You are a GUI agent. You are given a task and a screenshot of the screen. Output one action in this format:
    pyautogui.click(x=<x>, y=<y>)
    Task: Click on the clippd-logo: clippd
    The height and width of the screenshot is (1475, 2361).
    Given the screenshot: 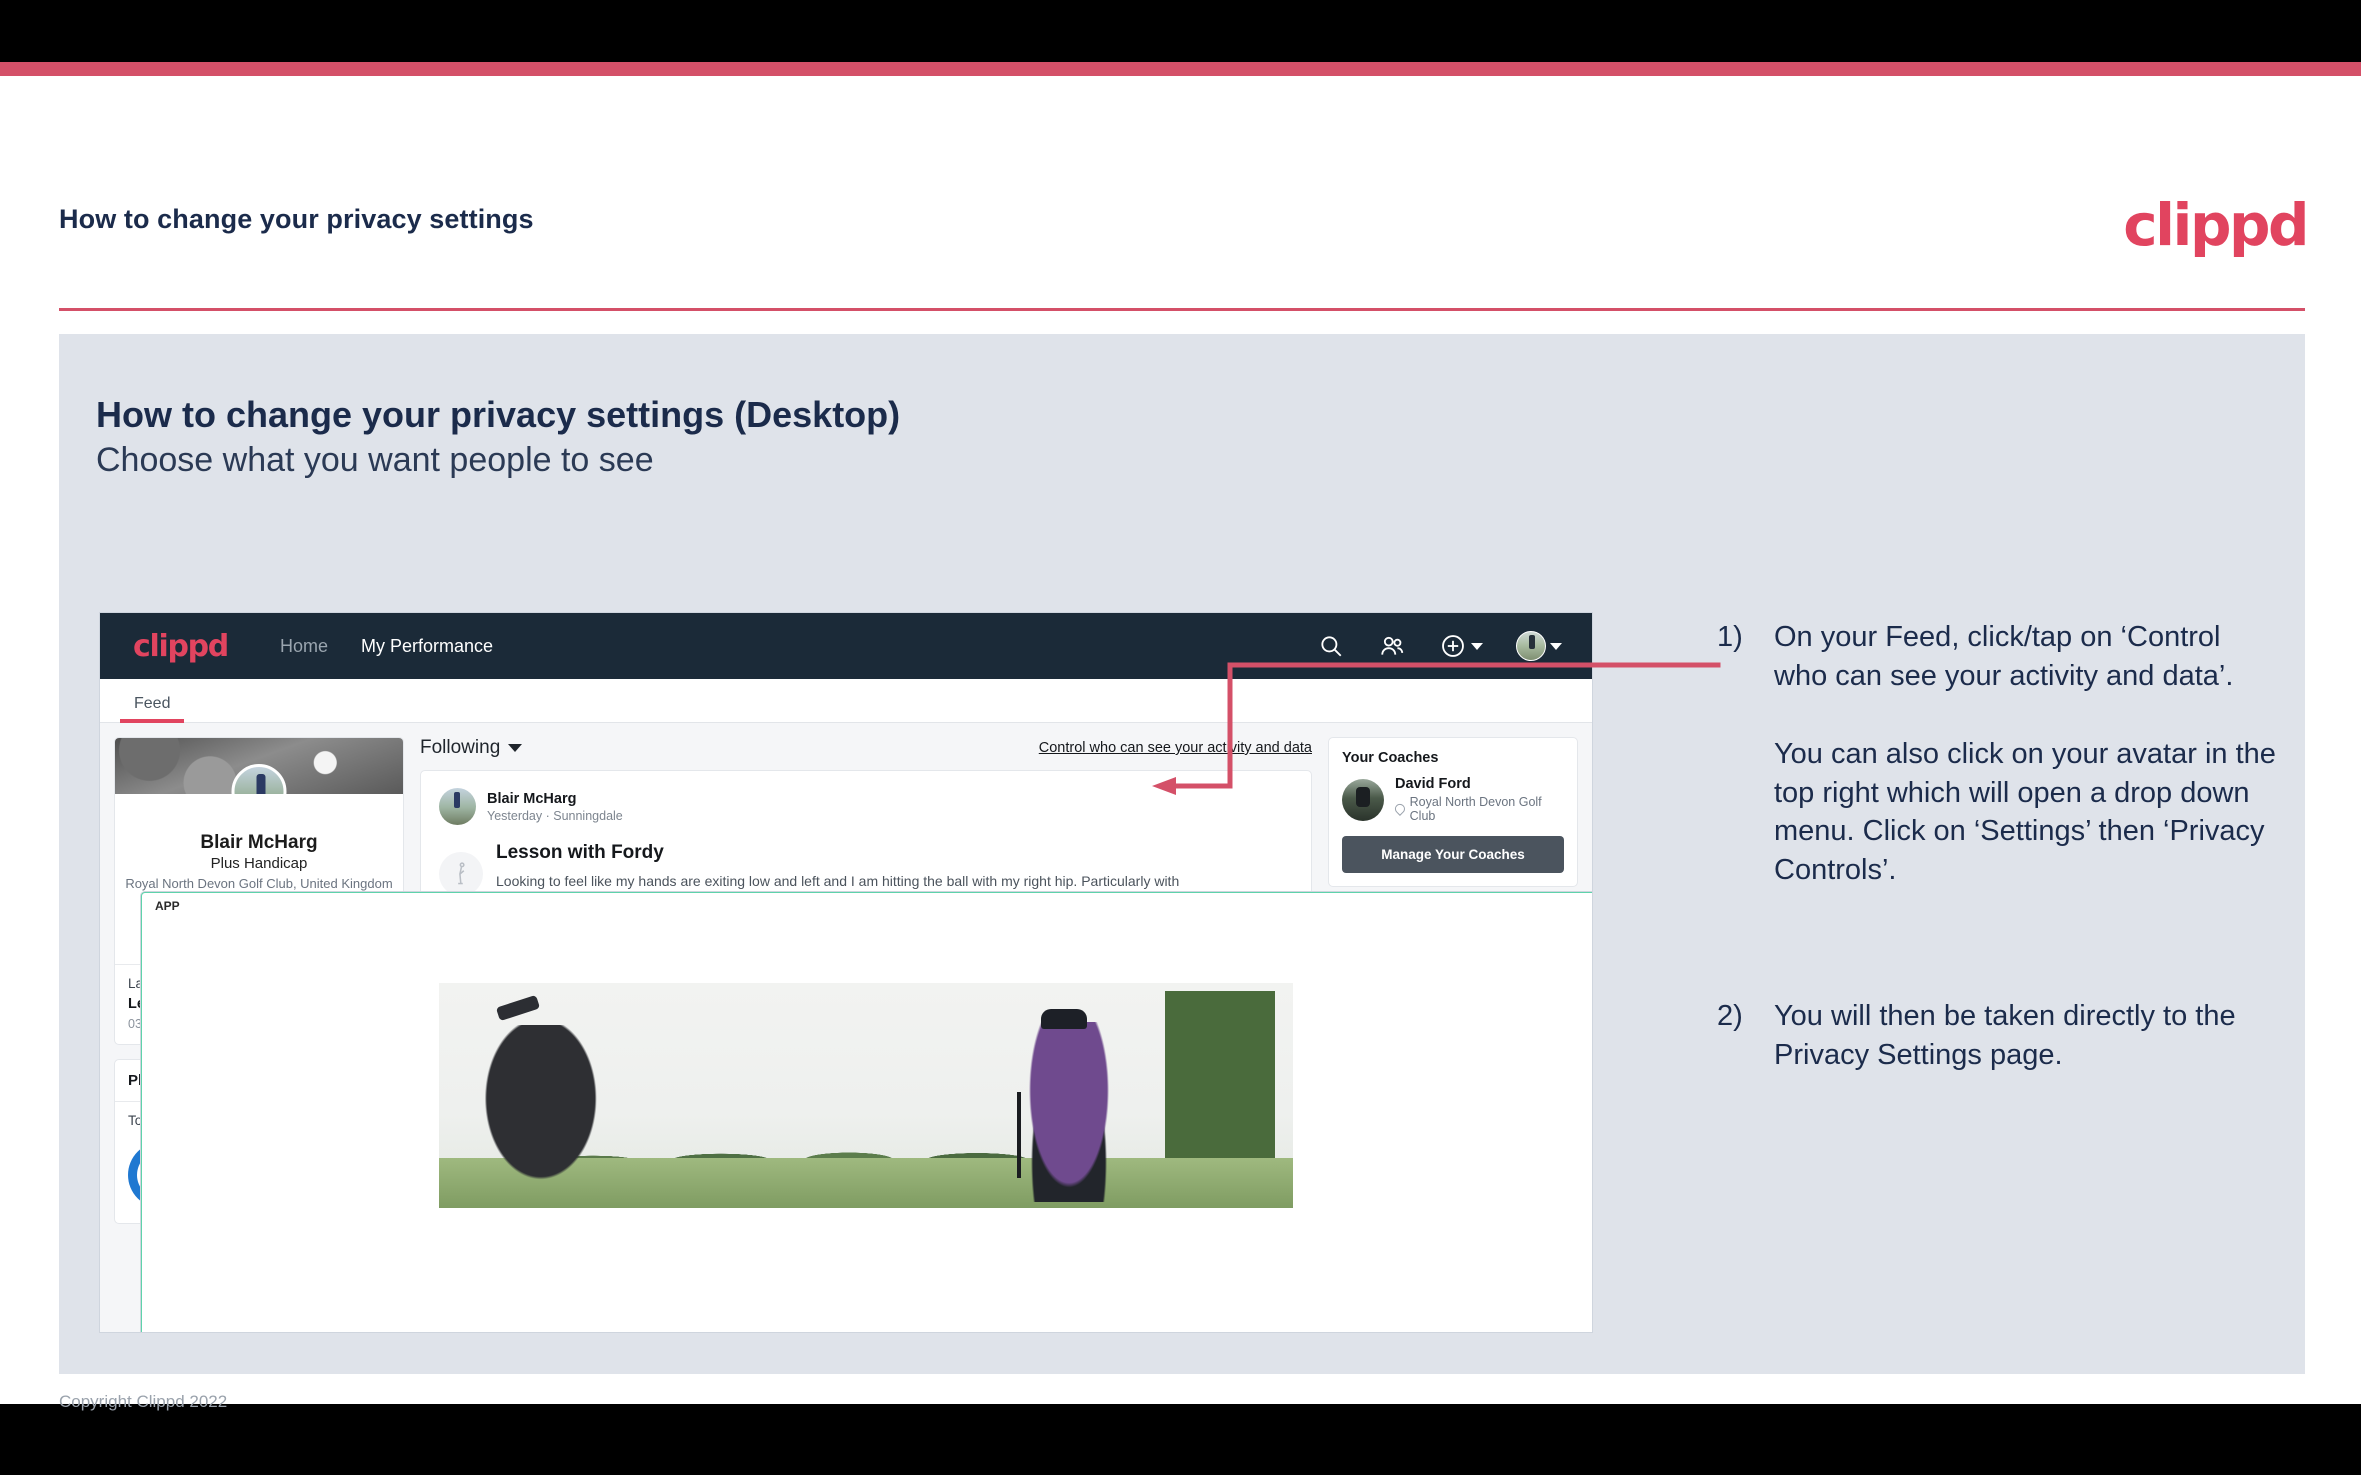 What is the action you would take?
    pyautogui.click(x=2216, y=225)
    